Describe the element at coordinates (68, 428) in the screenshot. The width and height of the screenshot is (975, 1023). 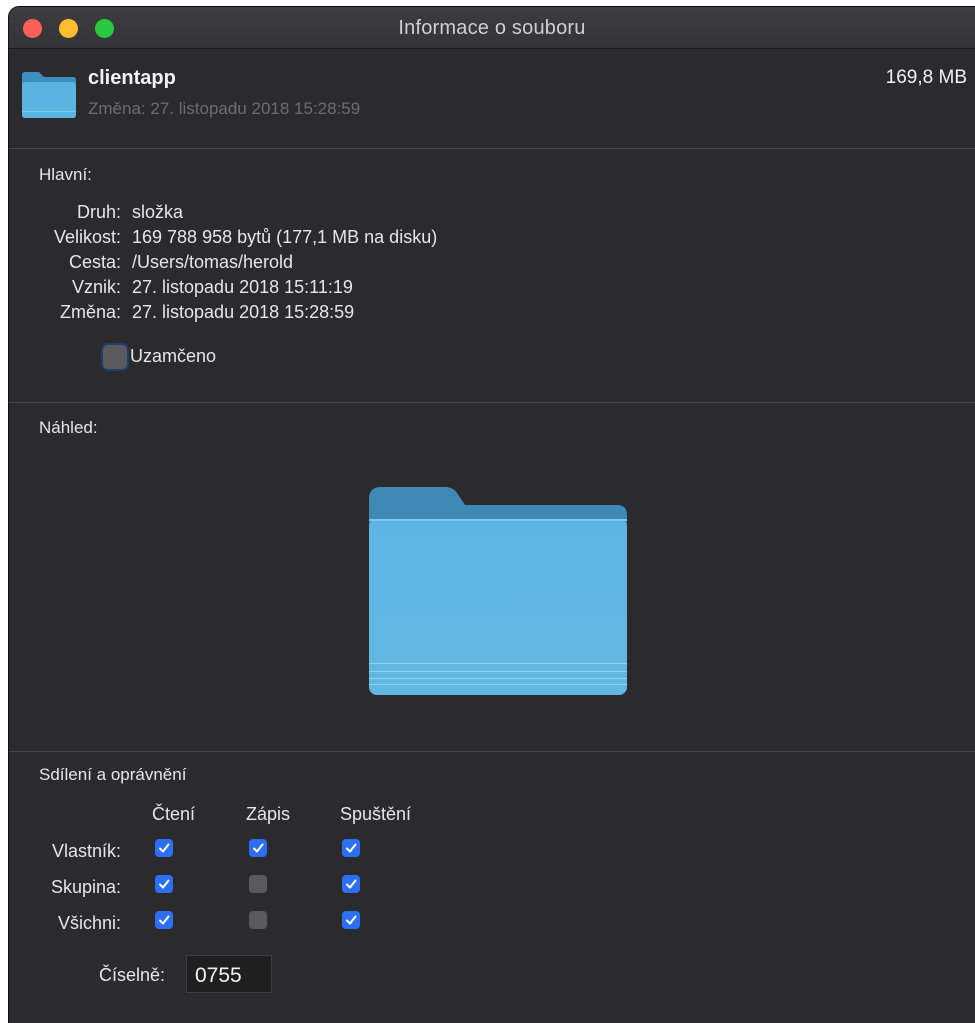
I see `preview-heading: Náhled:` at that location.